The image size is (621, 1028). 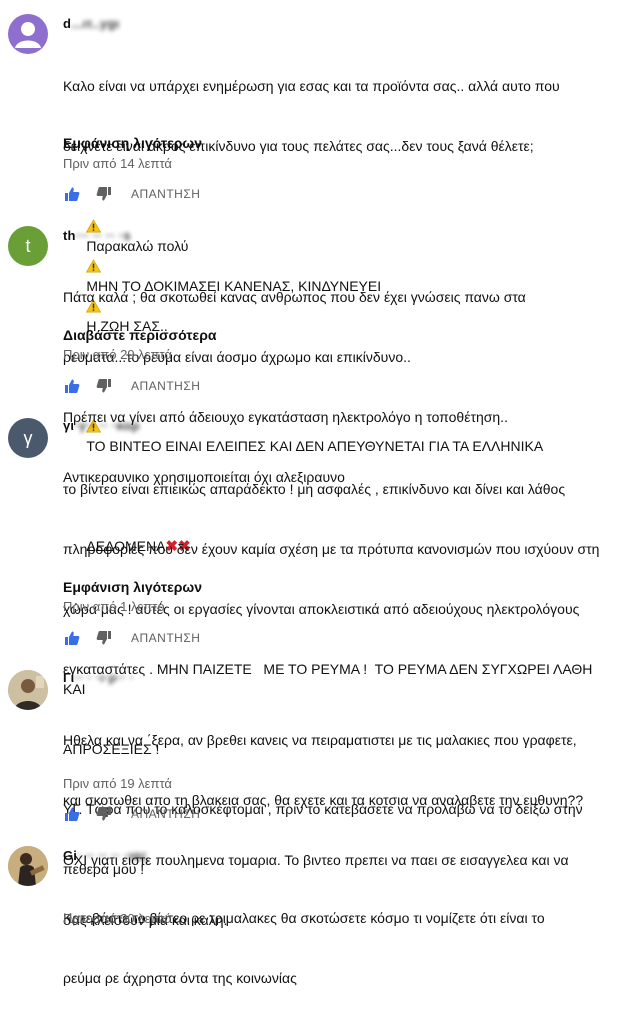 I want to click on comment-timestamp: Πριν από 30 λεπτά, so click(x=117, y=918).